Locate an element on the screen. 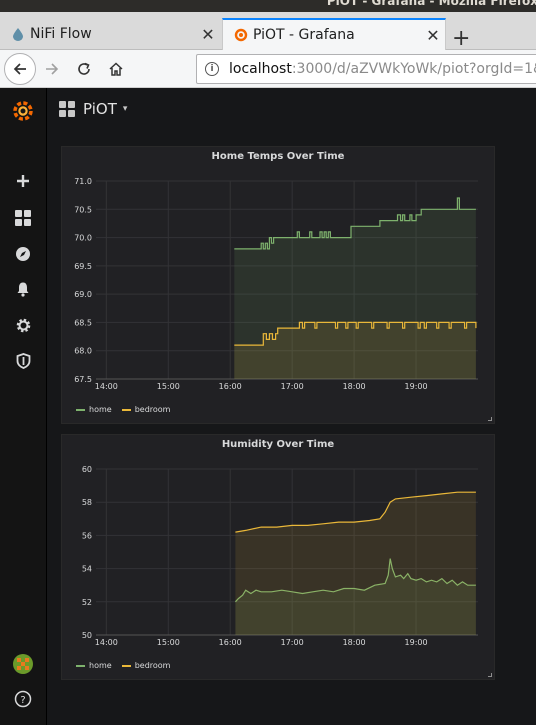 This screenshot has width=536, height=725. explore-compass-icon is located at coordinates (23, 254).